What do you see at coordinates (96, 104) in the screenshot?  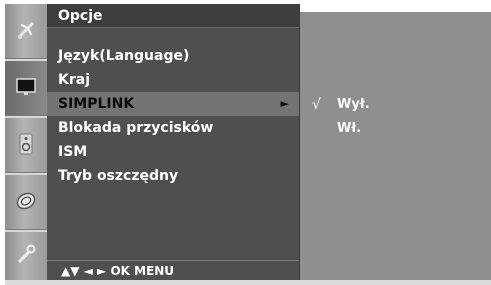 I see `menu-item-label: SIMPLINK` at bounding box center [96, 104].